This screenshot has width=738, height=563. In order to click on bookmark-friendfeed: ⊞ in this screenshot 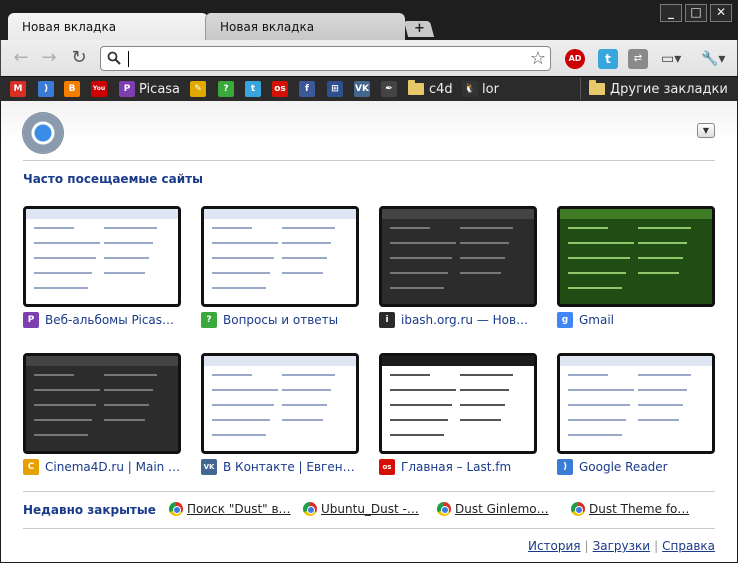, I will do `click(337, 89)`.